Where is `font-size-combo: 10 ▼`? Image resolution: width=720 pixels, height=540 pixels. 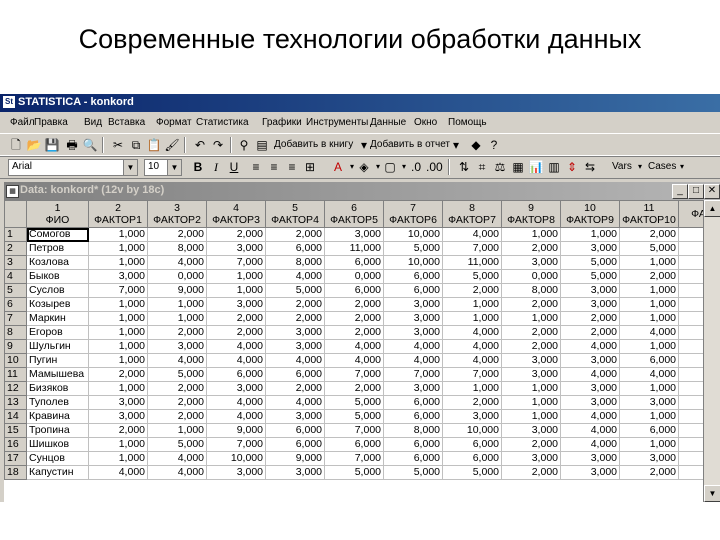 font-size-combo: 10 ▼ is located at coordinates (163, 167).